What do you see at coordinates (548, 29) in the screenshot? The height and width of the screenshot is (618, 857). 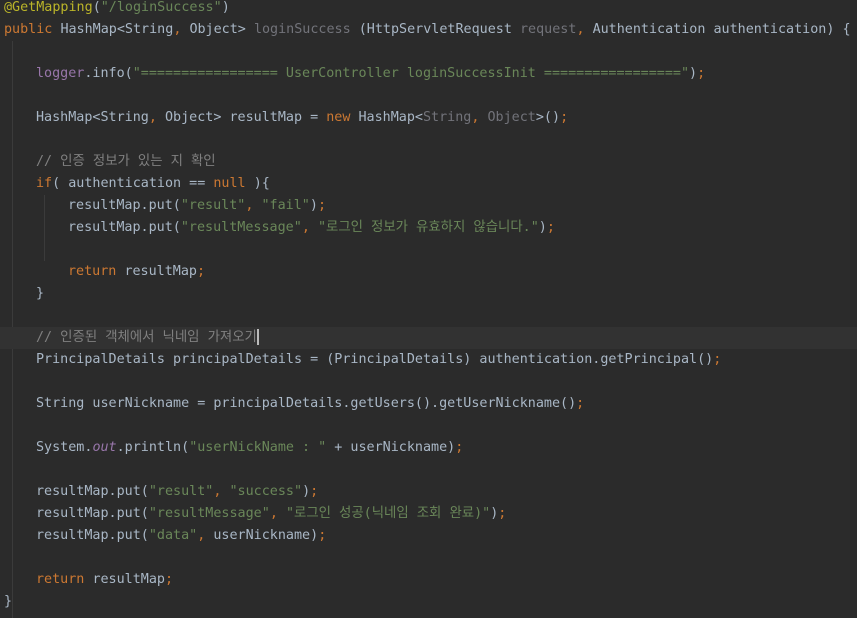 I see `code-token-unused-param: request` at bounding box center [548, 29].